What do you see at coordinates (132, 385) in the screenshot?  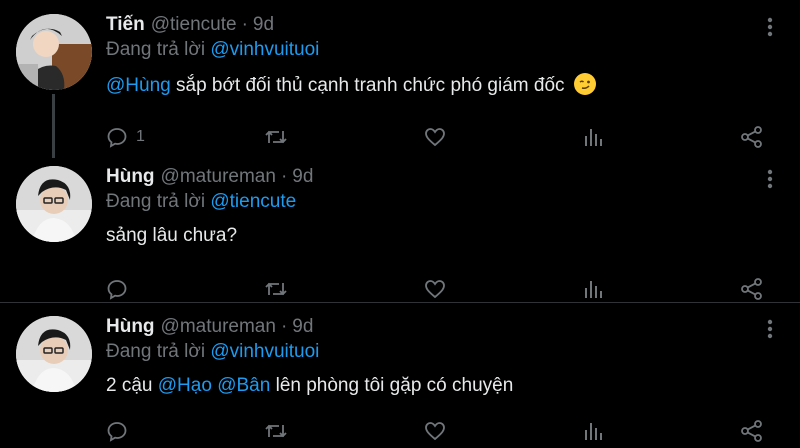 I see `text-segment: 2 cậu` at bounding box center [132, 385].